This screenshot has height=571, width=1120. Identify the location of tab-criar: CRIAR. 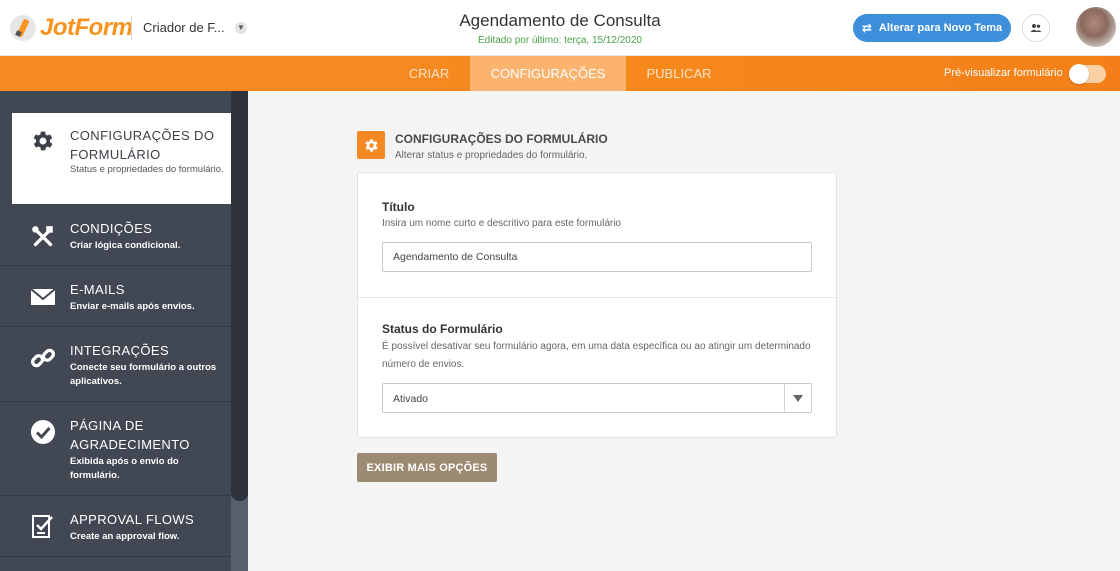
(429, 73).